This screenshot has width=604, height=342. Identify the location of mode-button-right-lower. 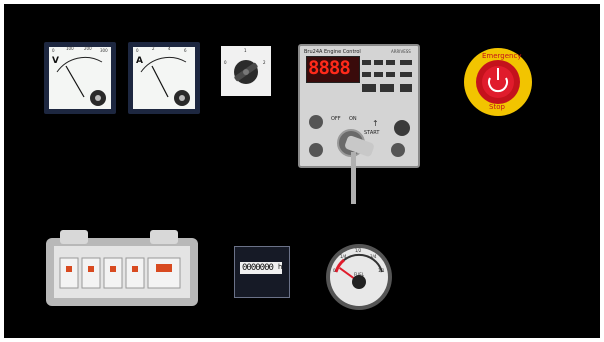
(398, 150).